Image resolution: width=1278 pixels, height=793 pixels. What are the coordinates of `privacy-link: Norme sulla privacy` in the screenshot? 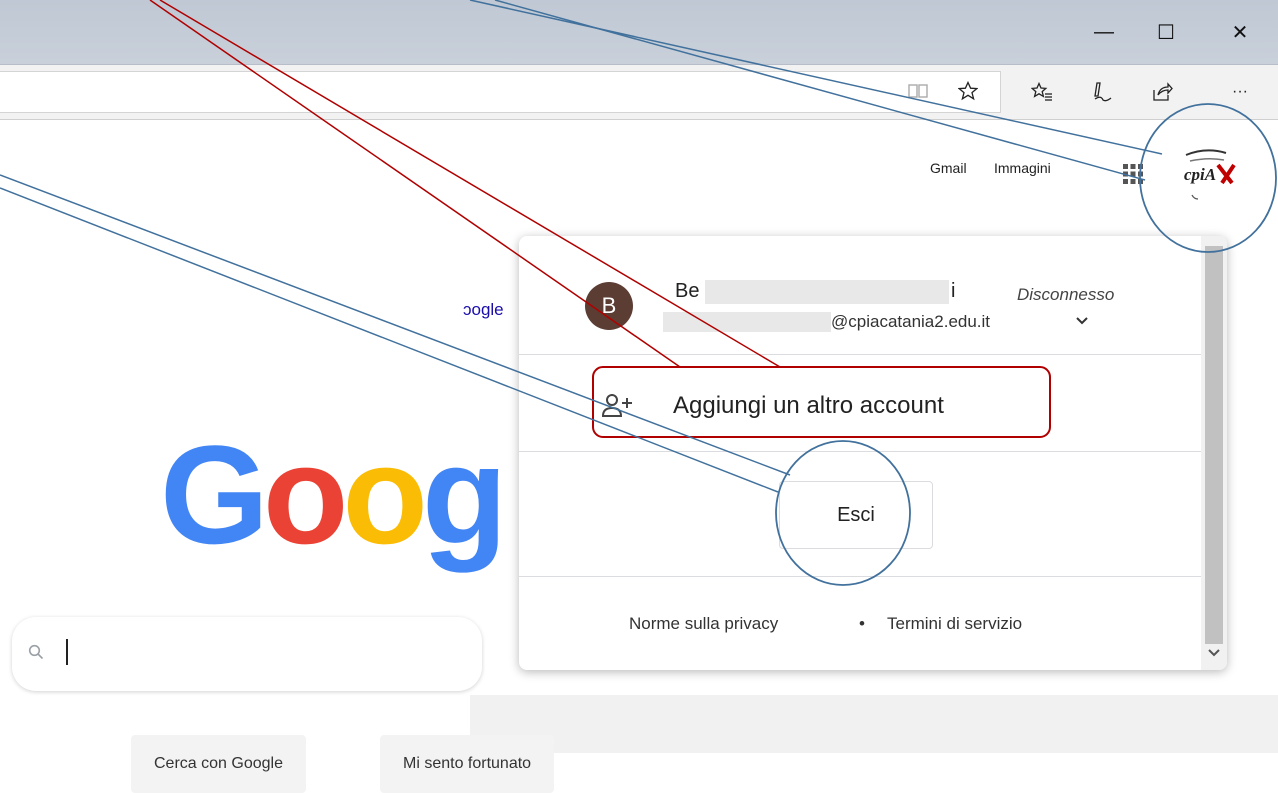 It's located at (703, 624).